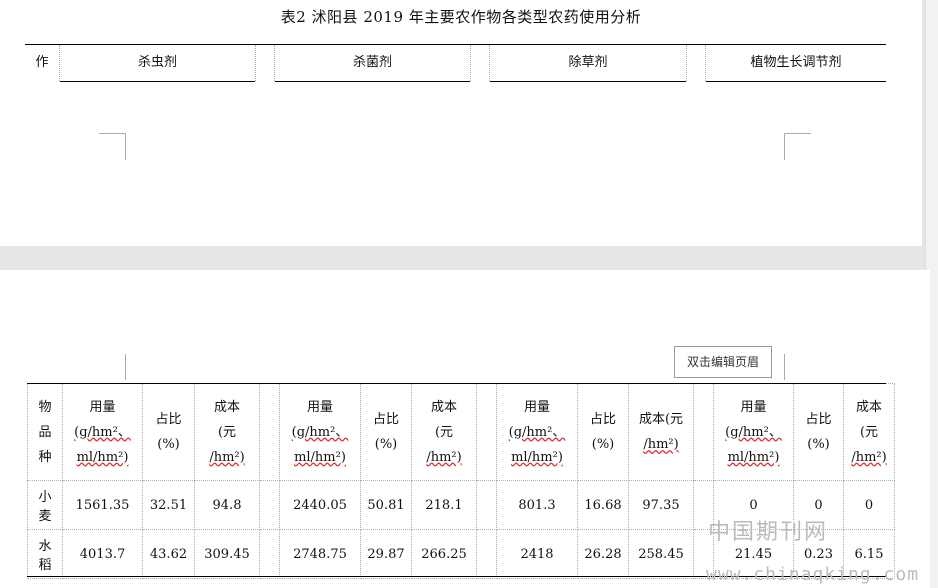 The height and width of the screenshot is (588, 938). What do you see at coordinates (661, 505) in the screenshot?
I see `value-cell: 97.35` at bounding box center [661, 505].